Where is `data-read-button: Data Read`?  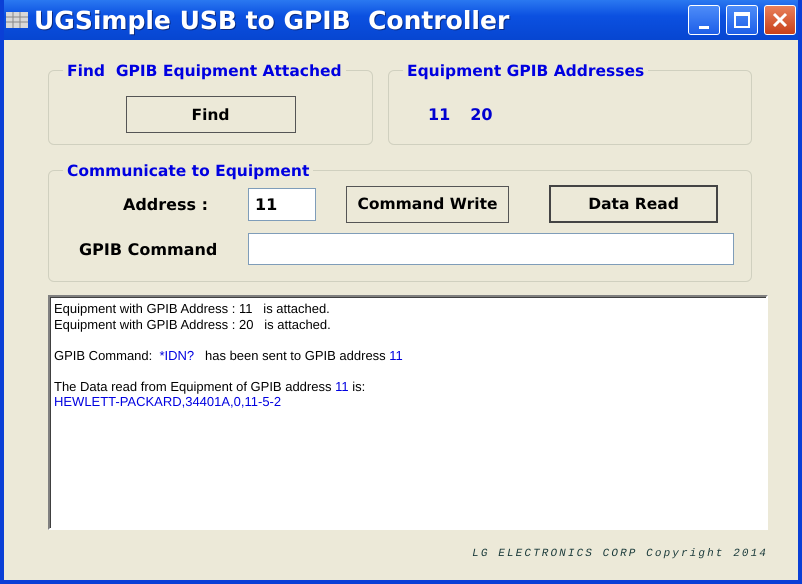 data-read-button: Data Read is located at coordinates (633, 204).